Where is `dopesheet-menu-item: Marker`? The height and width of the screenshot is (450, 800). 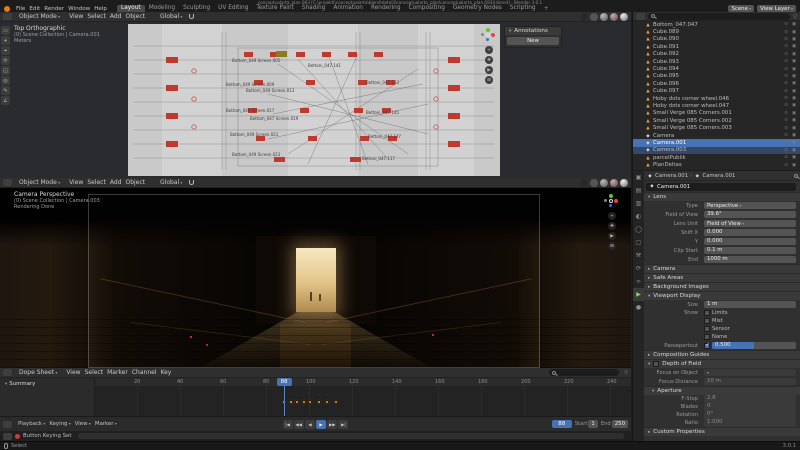
dopesheet-menu-item: Marker is located at coordinates (117, 372).